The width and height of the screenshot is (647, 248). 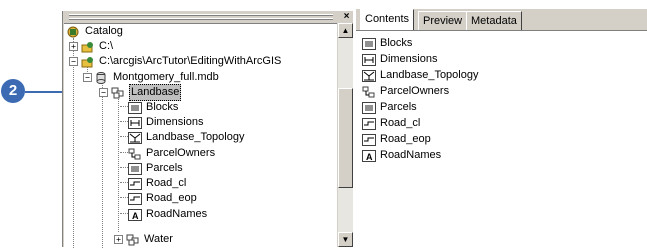 What do you see at coordinates (345, 138) in the screenshot?
I see `scroll-thumb` at bounding box center [345, 138].